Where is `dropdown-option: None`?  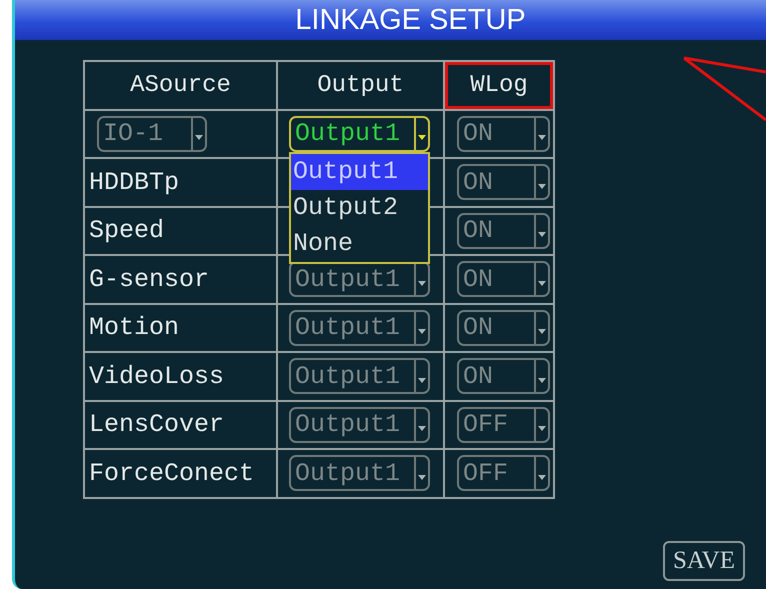
dropdown-option: None is located at coordinates (359, 244).